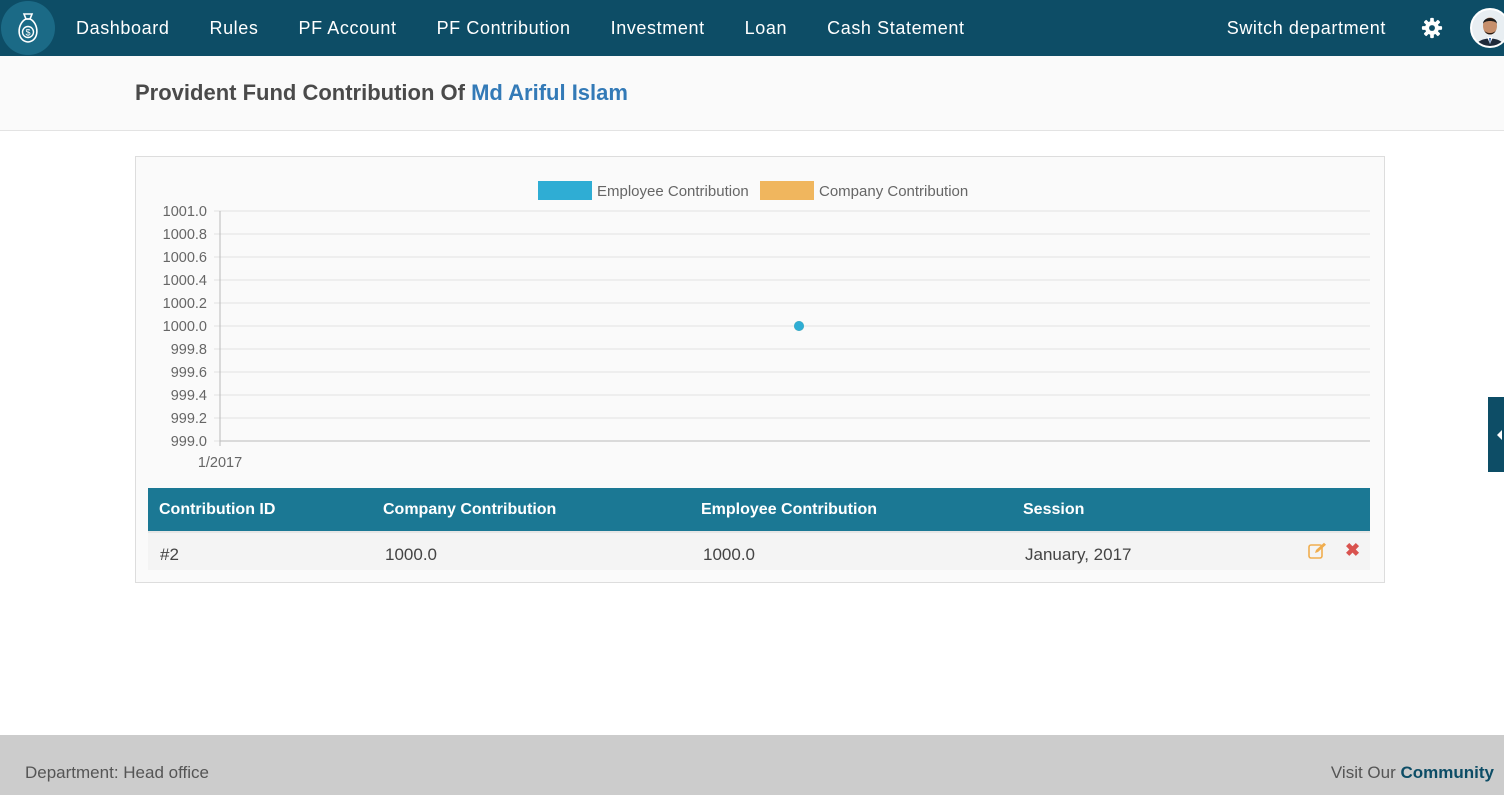 The width and height of the screenshot is (1504, 795). What do you see at coordinates (789, 509) in the screenshot?
I see `col-employee-contribution: Employee Contribution` at bounding box center [789, 509].